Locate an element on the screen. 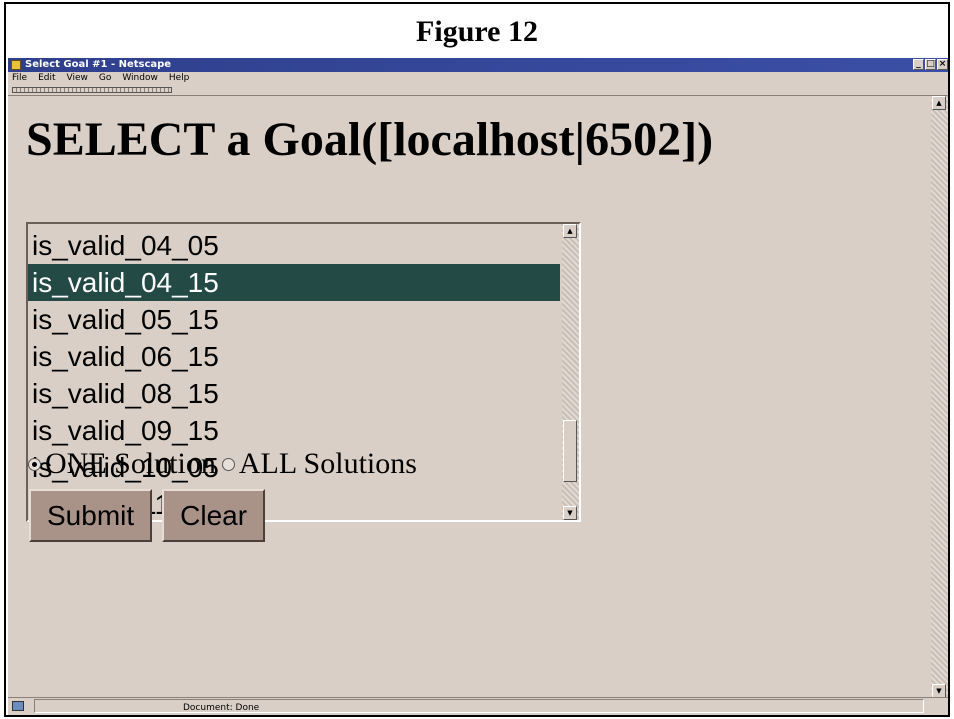 Image resolution: width=954 pixels, height=719 pixels. page-heading: SELECT a Goal([localhost|6502]) is located at coordinates (370, 139).